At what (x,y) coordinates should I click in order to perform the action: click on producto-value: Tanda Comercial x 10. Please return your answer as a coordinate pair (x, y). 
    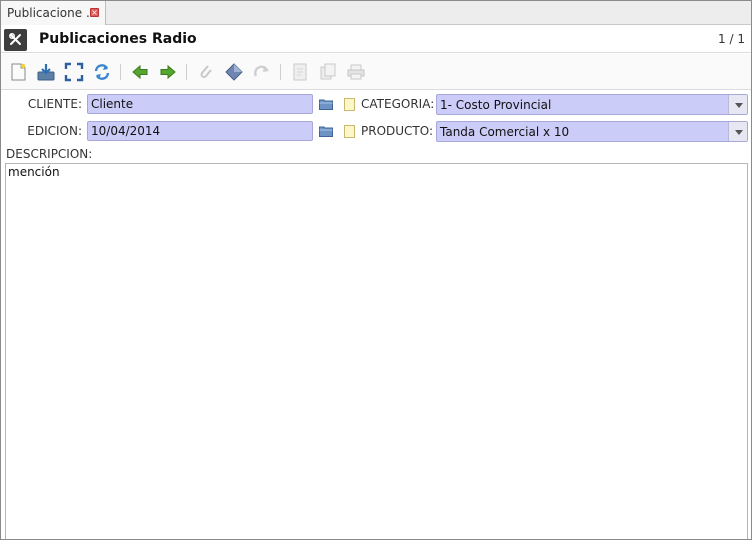
    Looking at the image, I should click on (505, 132).